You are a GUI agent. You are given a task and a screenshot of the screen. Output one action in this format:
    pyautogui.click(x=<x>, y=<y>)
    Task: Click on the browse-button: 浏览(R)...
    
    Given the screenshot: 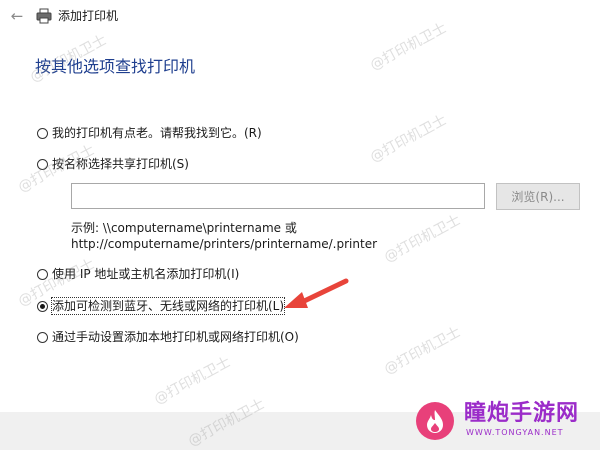 What is the action you would take?
    pyautogui.click(x=538, y=196)
    